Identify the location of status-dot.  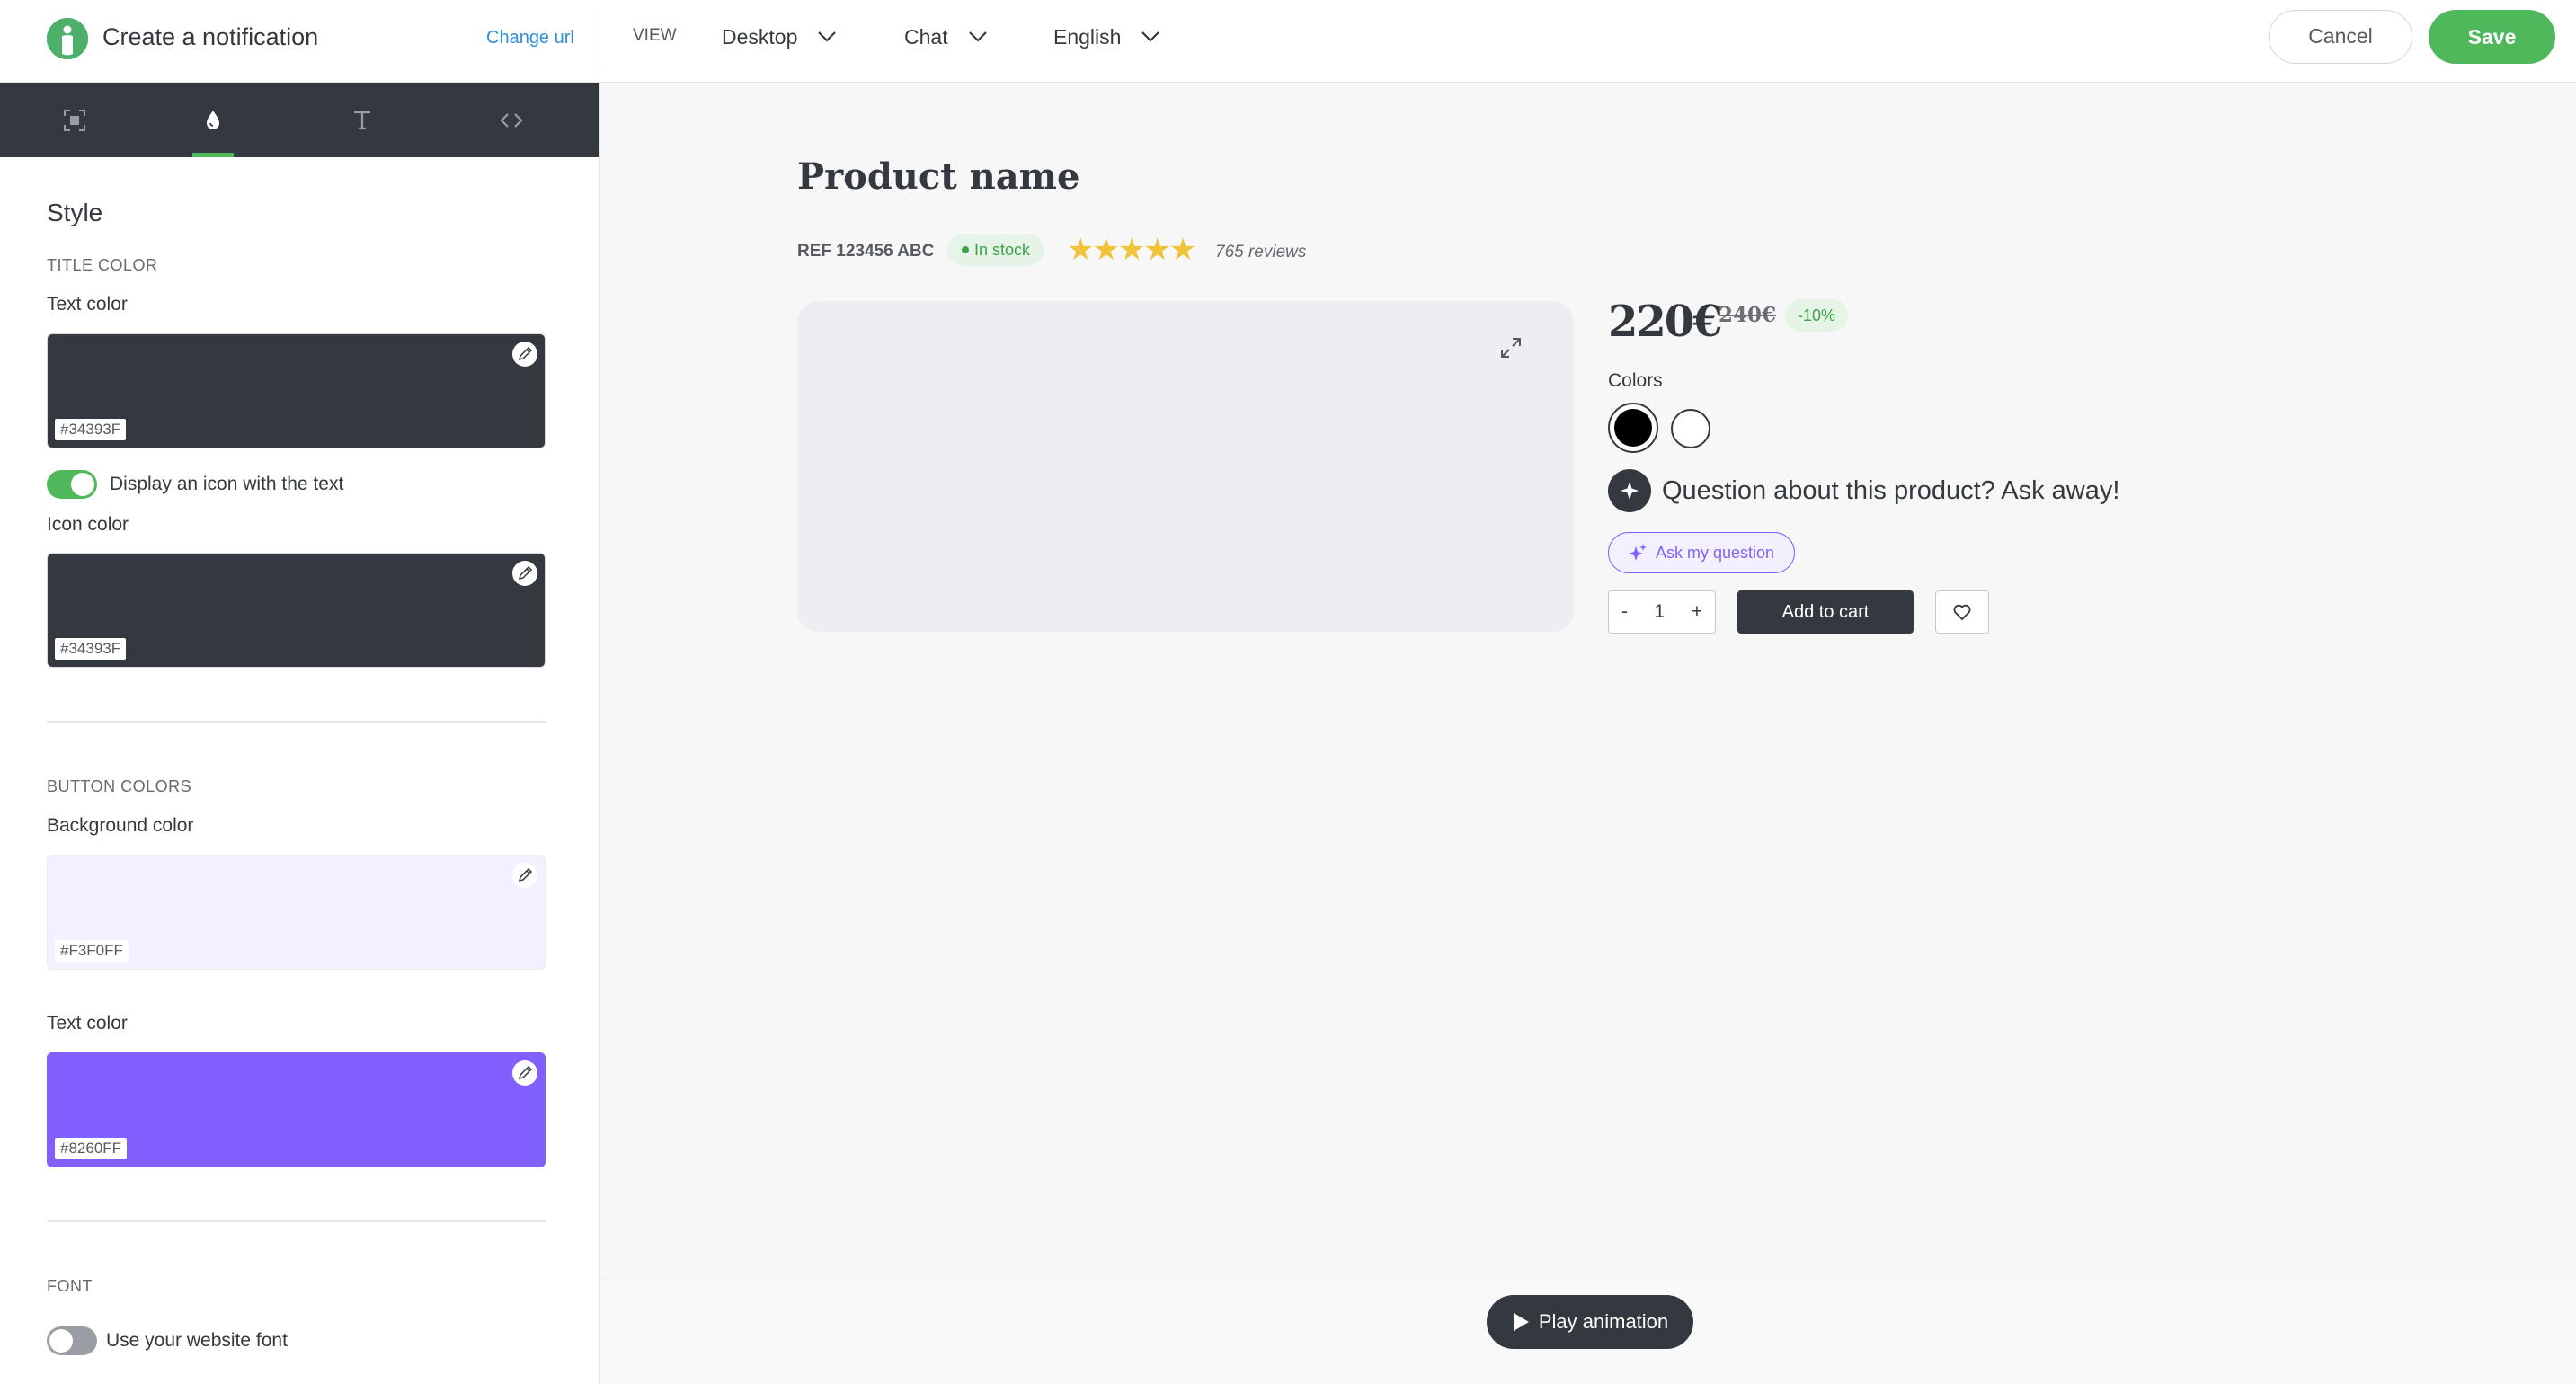
(965, 249).